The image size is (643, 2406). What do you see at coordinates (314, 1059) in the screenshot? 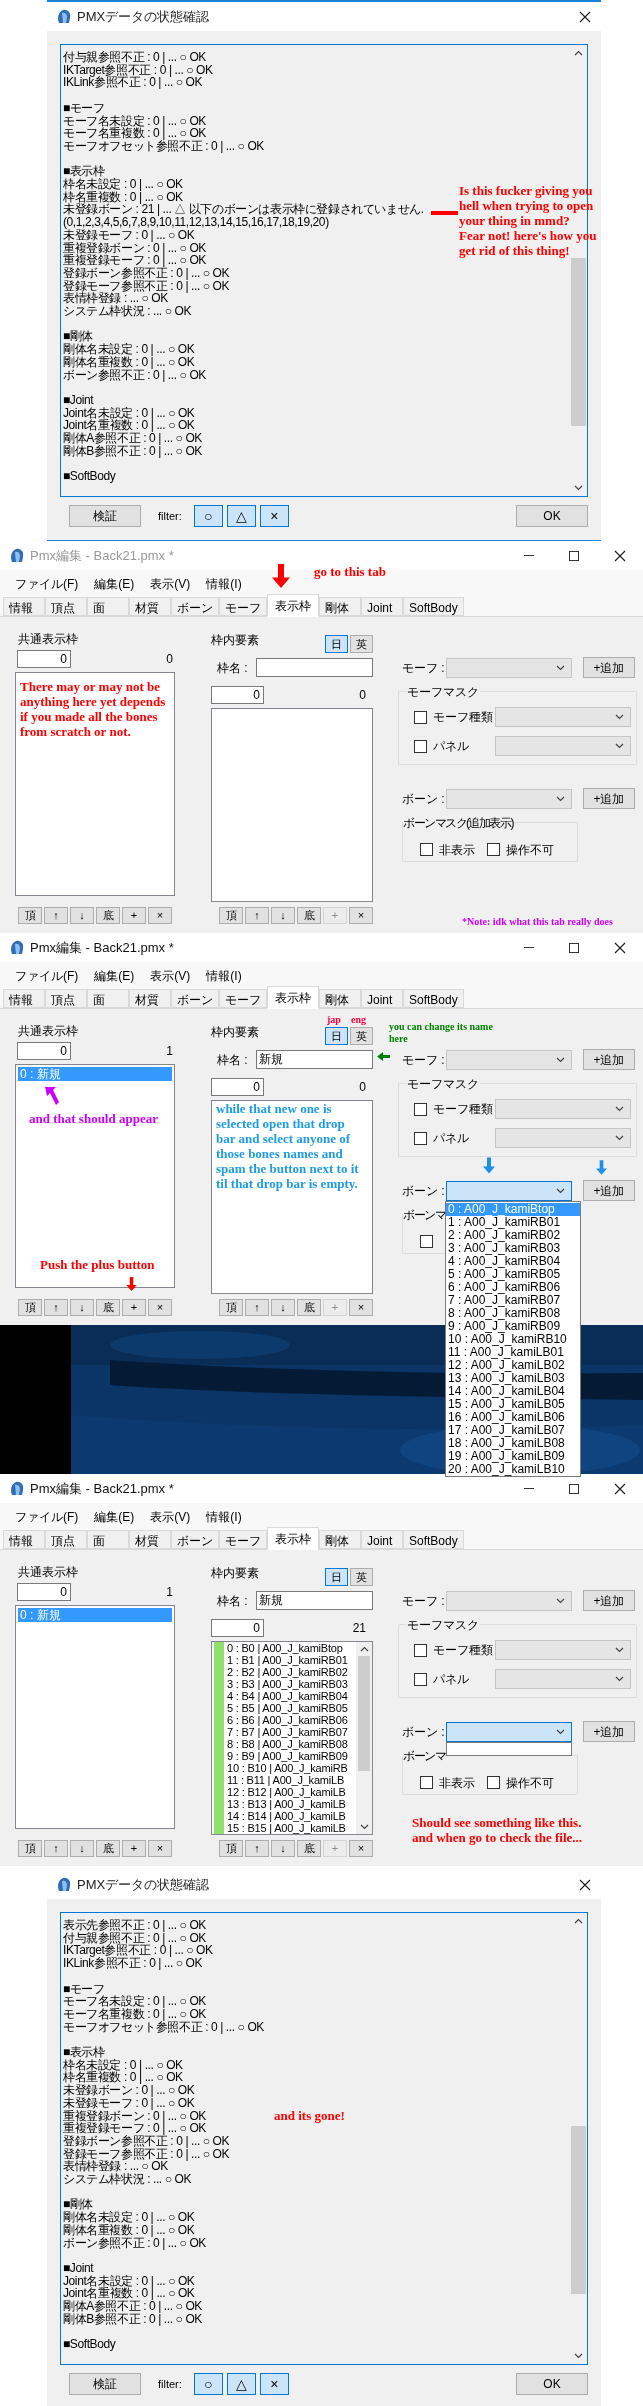
I see `name-field: 新規` at bounding box center [314, 1059].